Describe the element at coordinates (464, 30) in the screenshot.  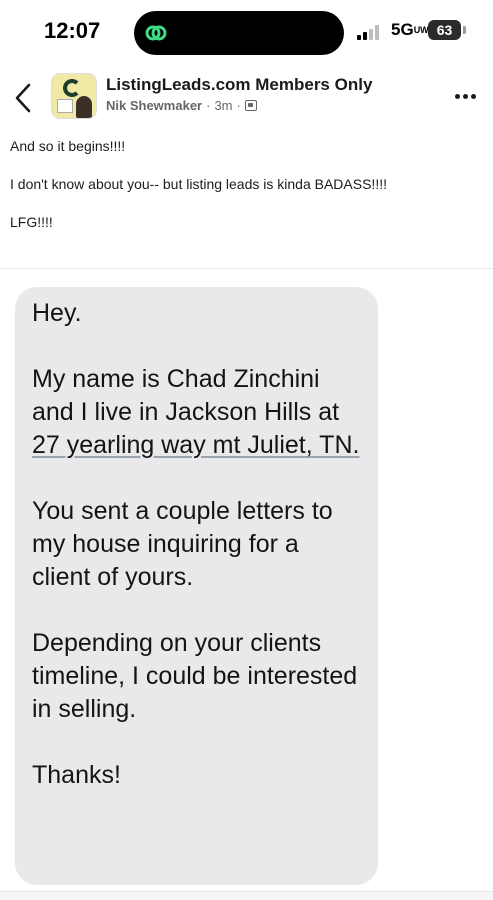
I see `battery-tip` at that location.